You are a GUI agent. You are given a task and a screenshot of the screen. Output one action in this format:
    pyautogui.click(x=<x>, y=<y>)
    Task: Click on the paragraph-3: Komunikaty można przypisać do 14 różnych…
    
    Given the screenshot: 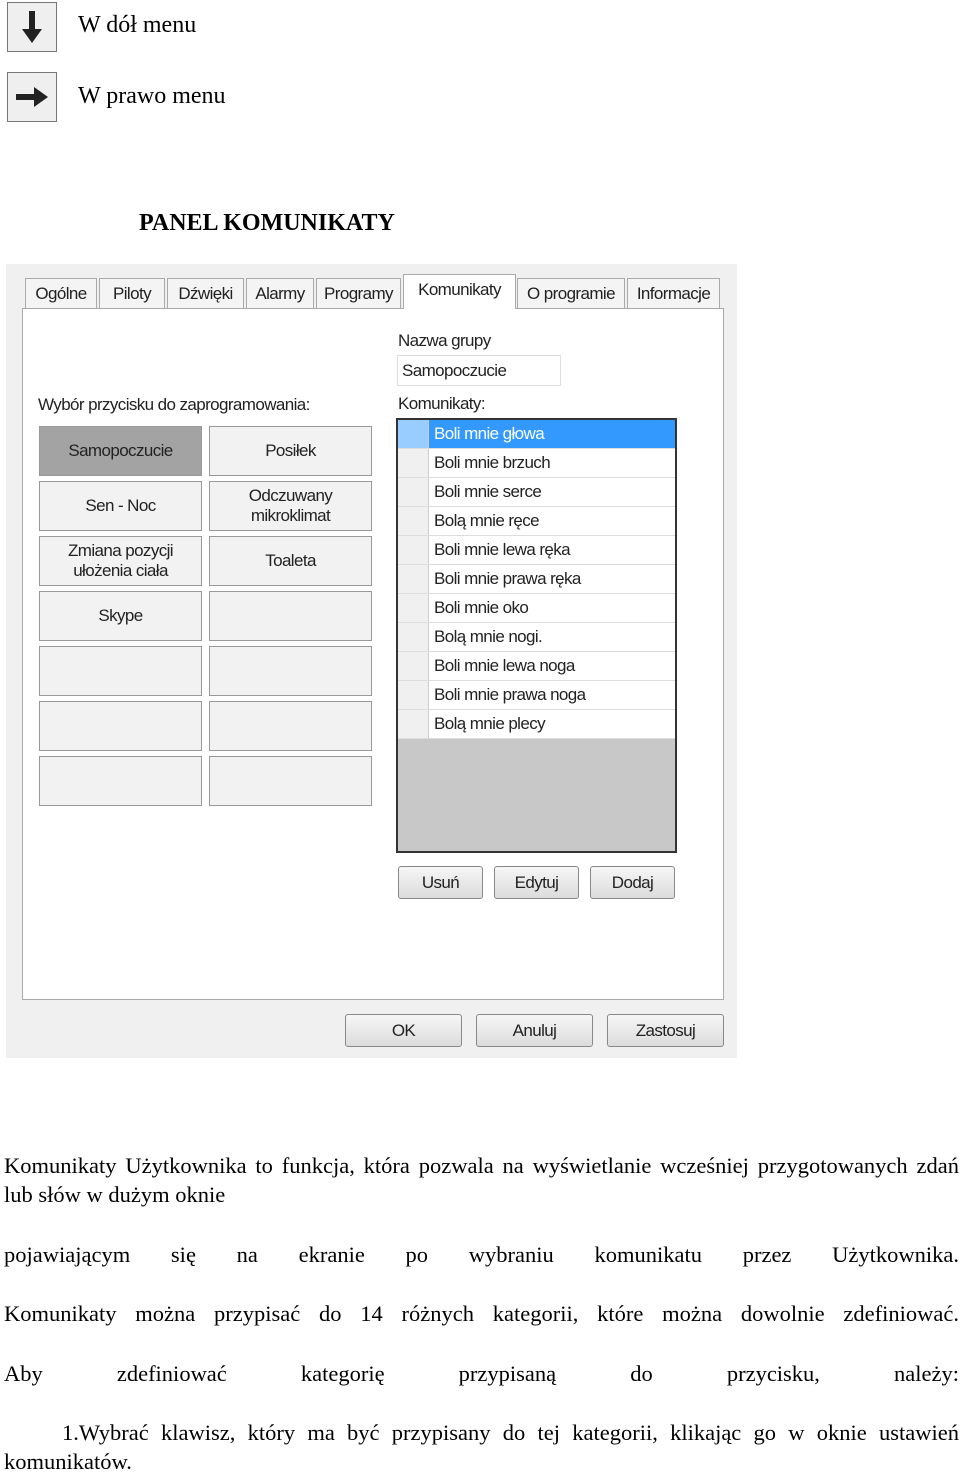 What is the action you would take?
    pyautogui.click(x=481, y=1313)
    